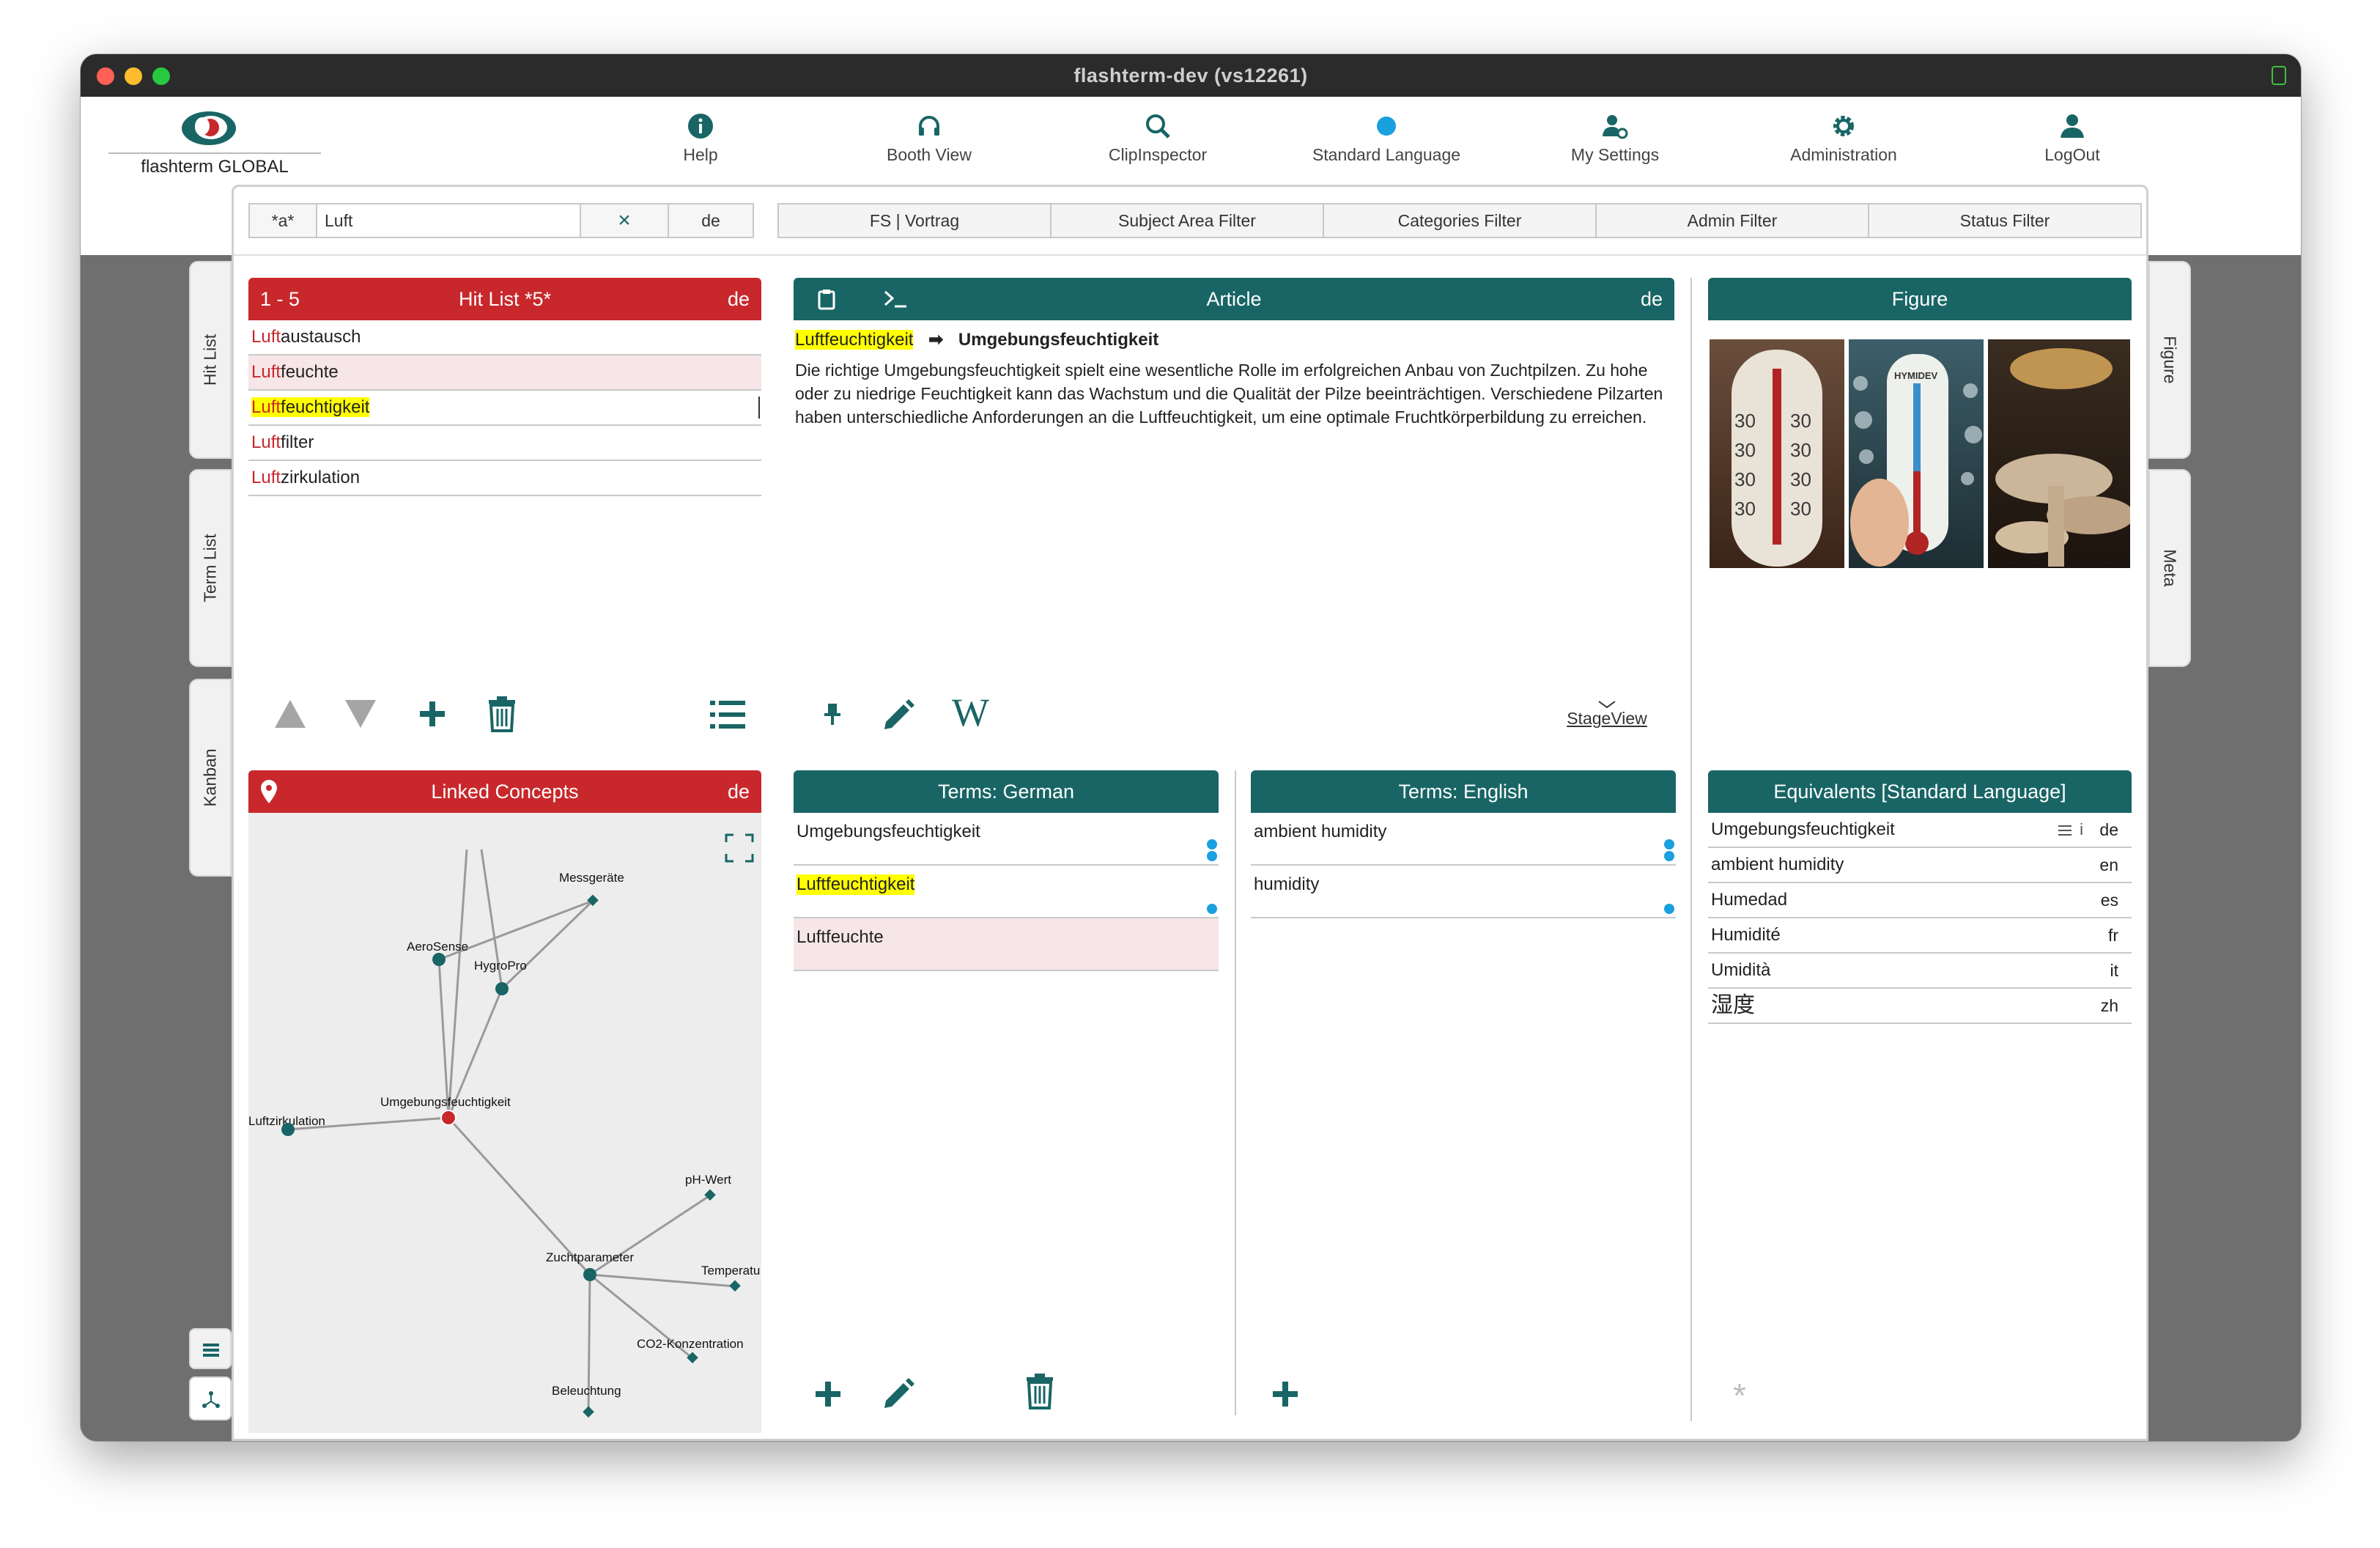 Image resolution: width=2380 pixels, height=1548 pixels. I want to click on filter-fs-vortrag: FS | Vortrag, so click(914, 220).